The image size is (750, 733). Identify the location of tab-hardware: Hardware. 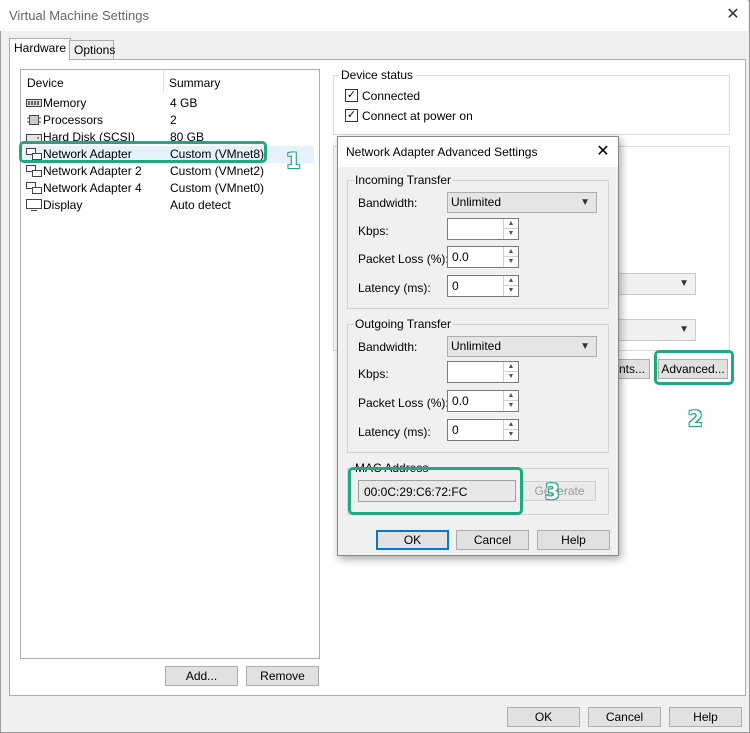
(40, 49).